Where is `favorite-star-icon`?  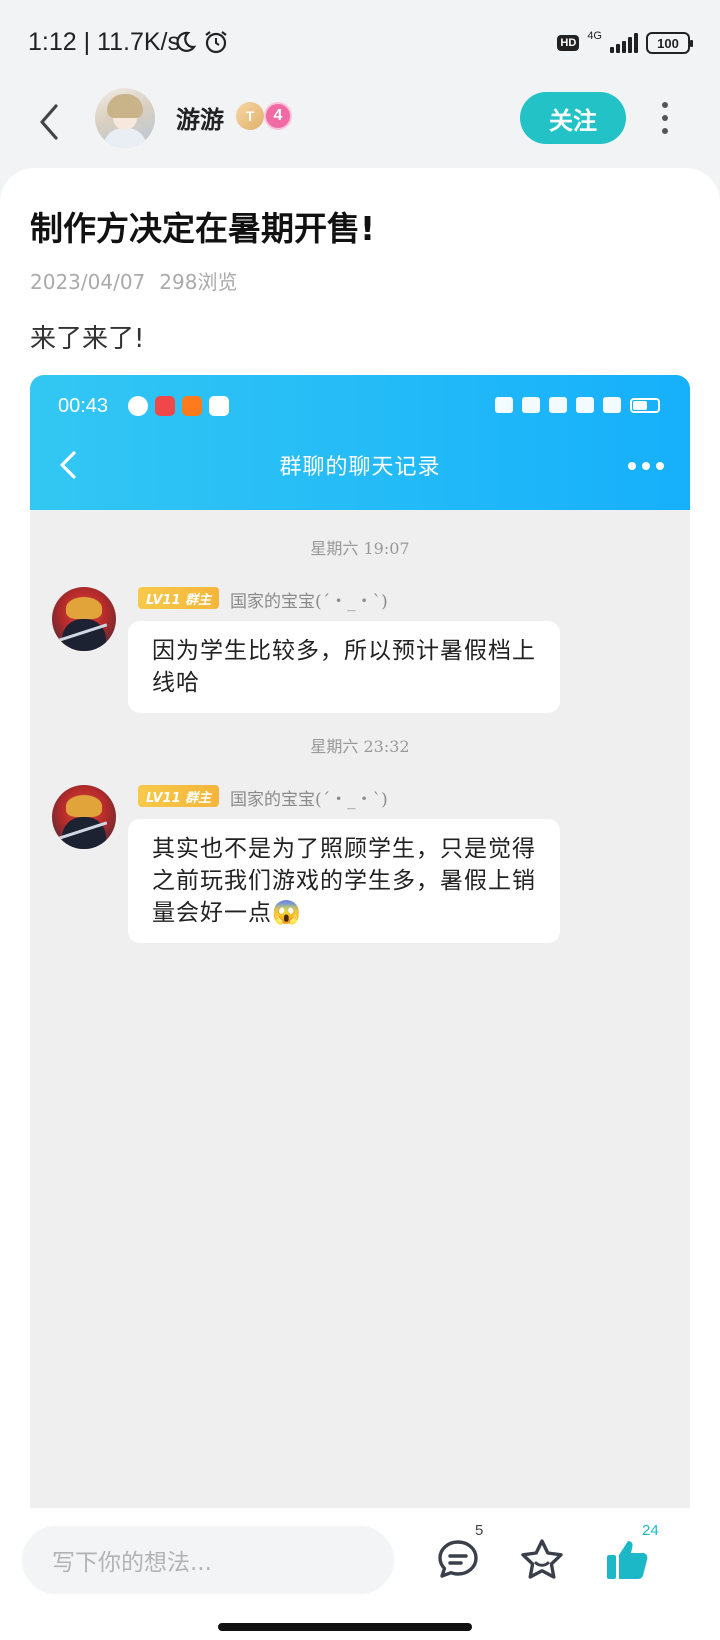 favorite-star-icon is located at coordinates (542, 1560).